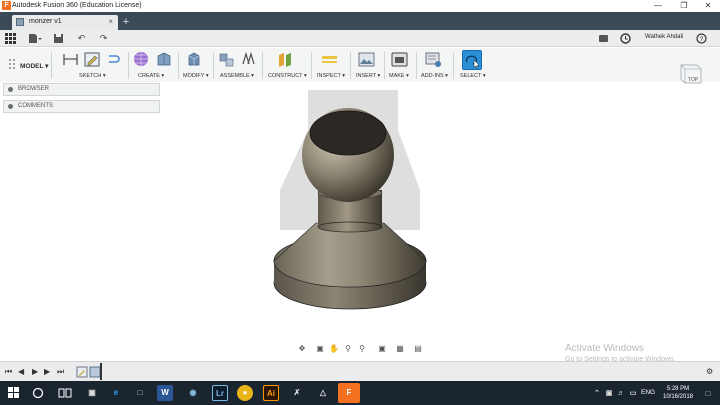  Describe the element at coordinates (302, 349) in the screenshot. I see `orbit-icon: ✥` at that location.